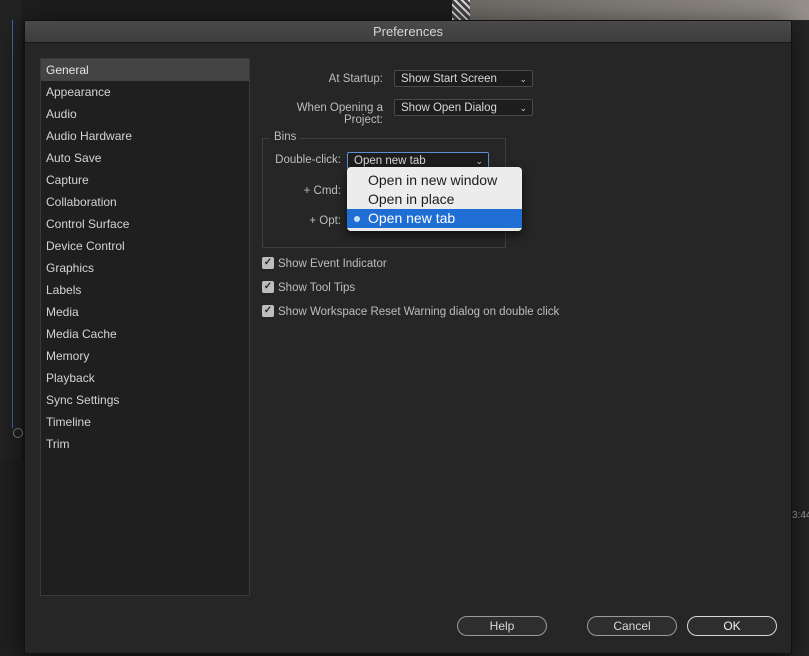 This screenshot has width=809, height=656. I want to click on sidebar-item-timeline: Timeline, so click(145, 422).